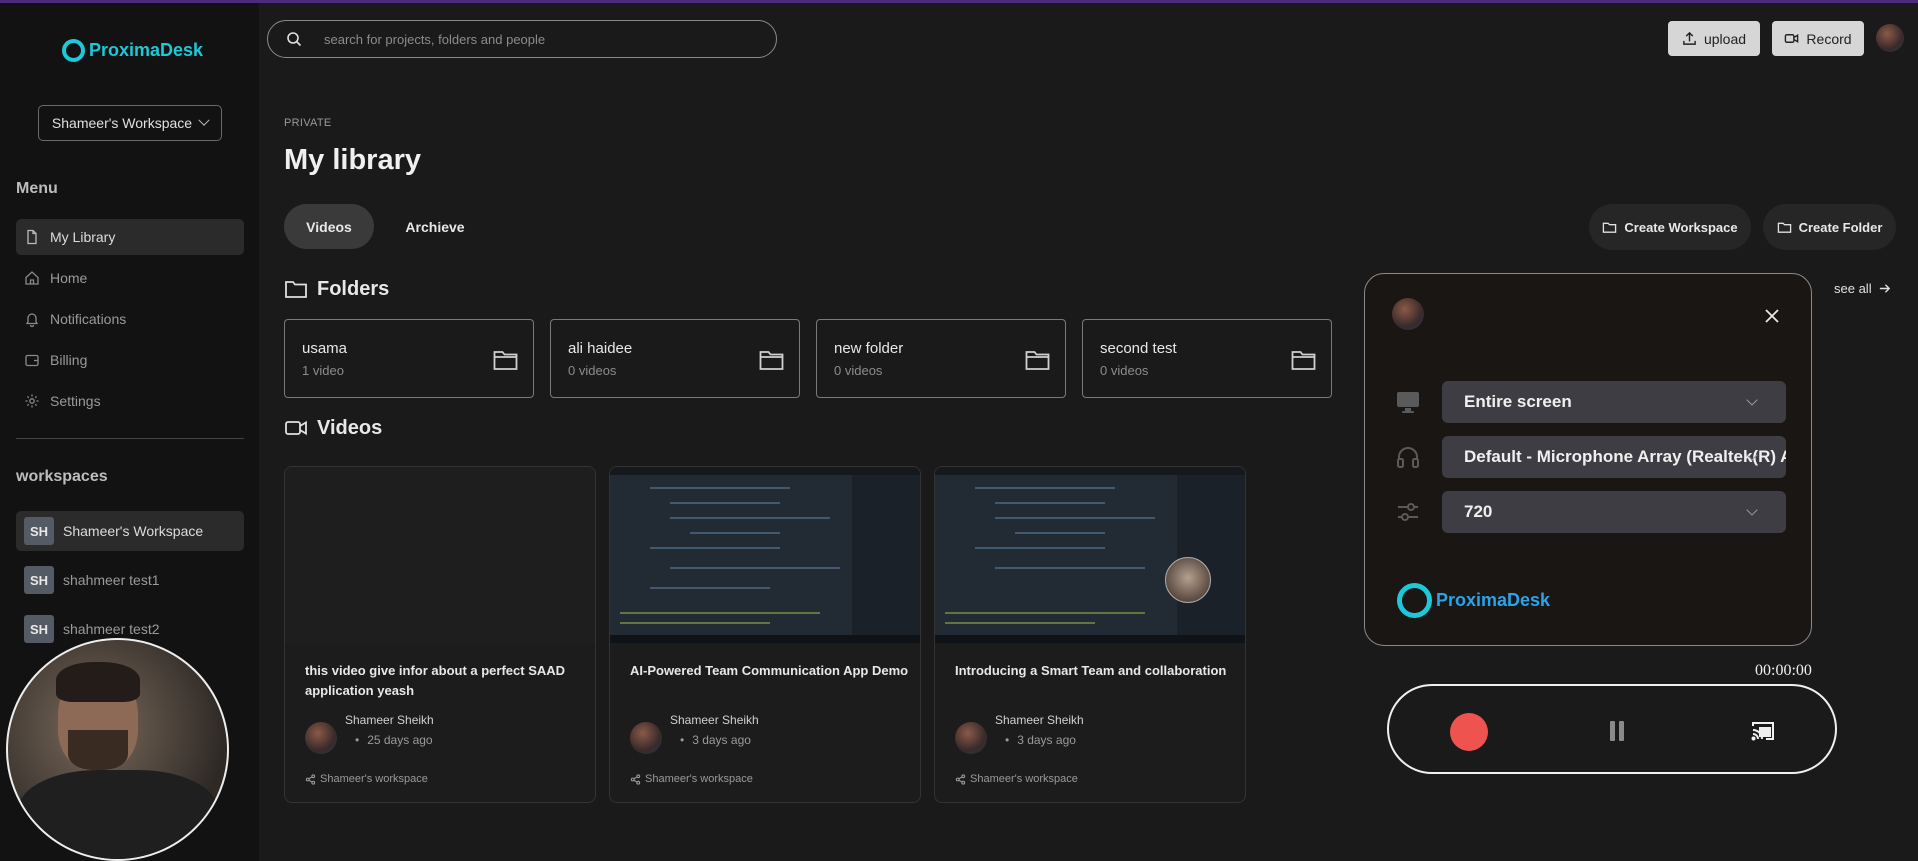 The width and height of the screenshot is (1918, 861). I want to click on cast-screen-icon, so click(1763, 731).